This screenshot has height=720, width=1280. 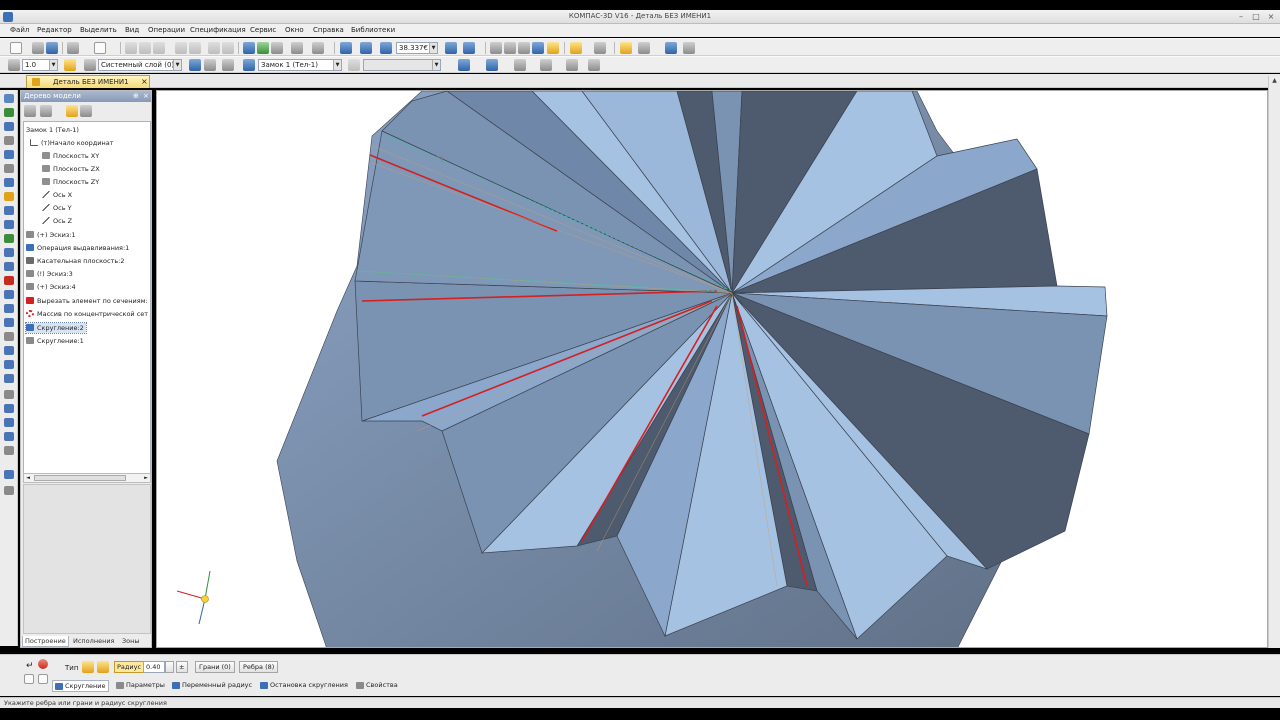 What do you see at coordinates (210, 65) in the screenshot?
I see `reset-cs-icon` at bounding box center [210, 65].